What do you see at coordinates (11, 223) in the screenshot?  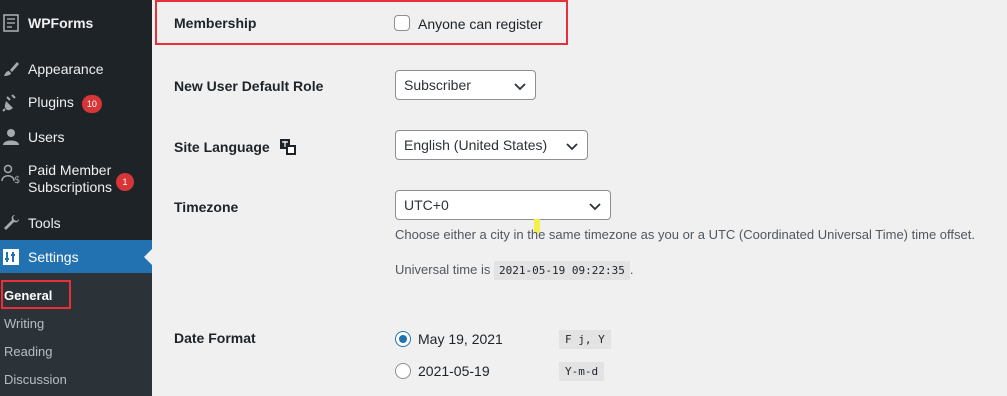 I see `wrench-icon` at bounding box center [11, 223].